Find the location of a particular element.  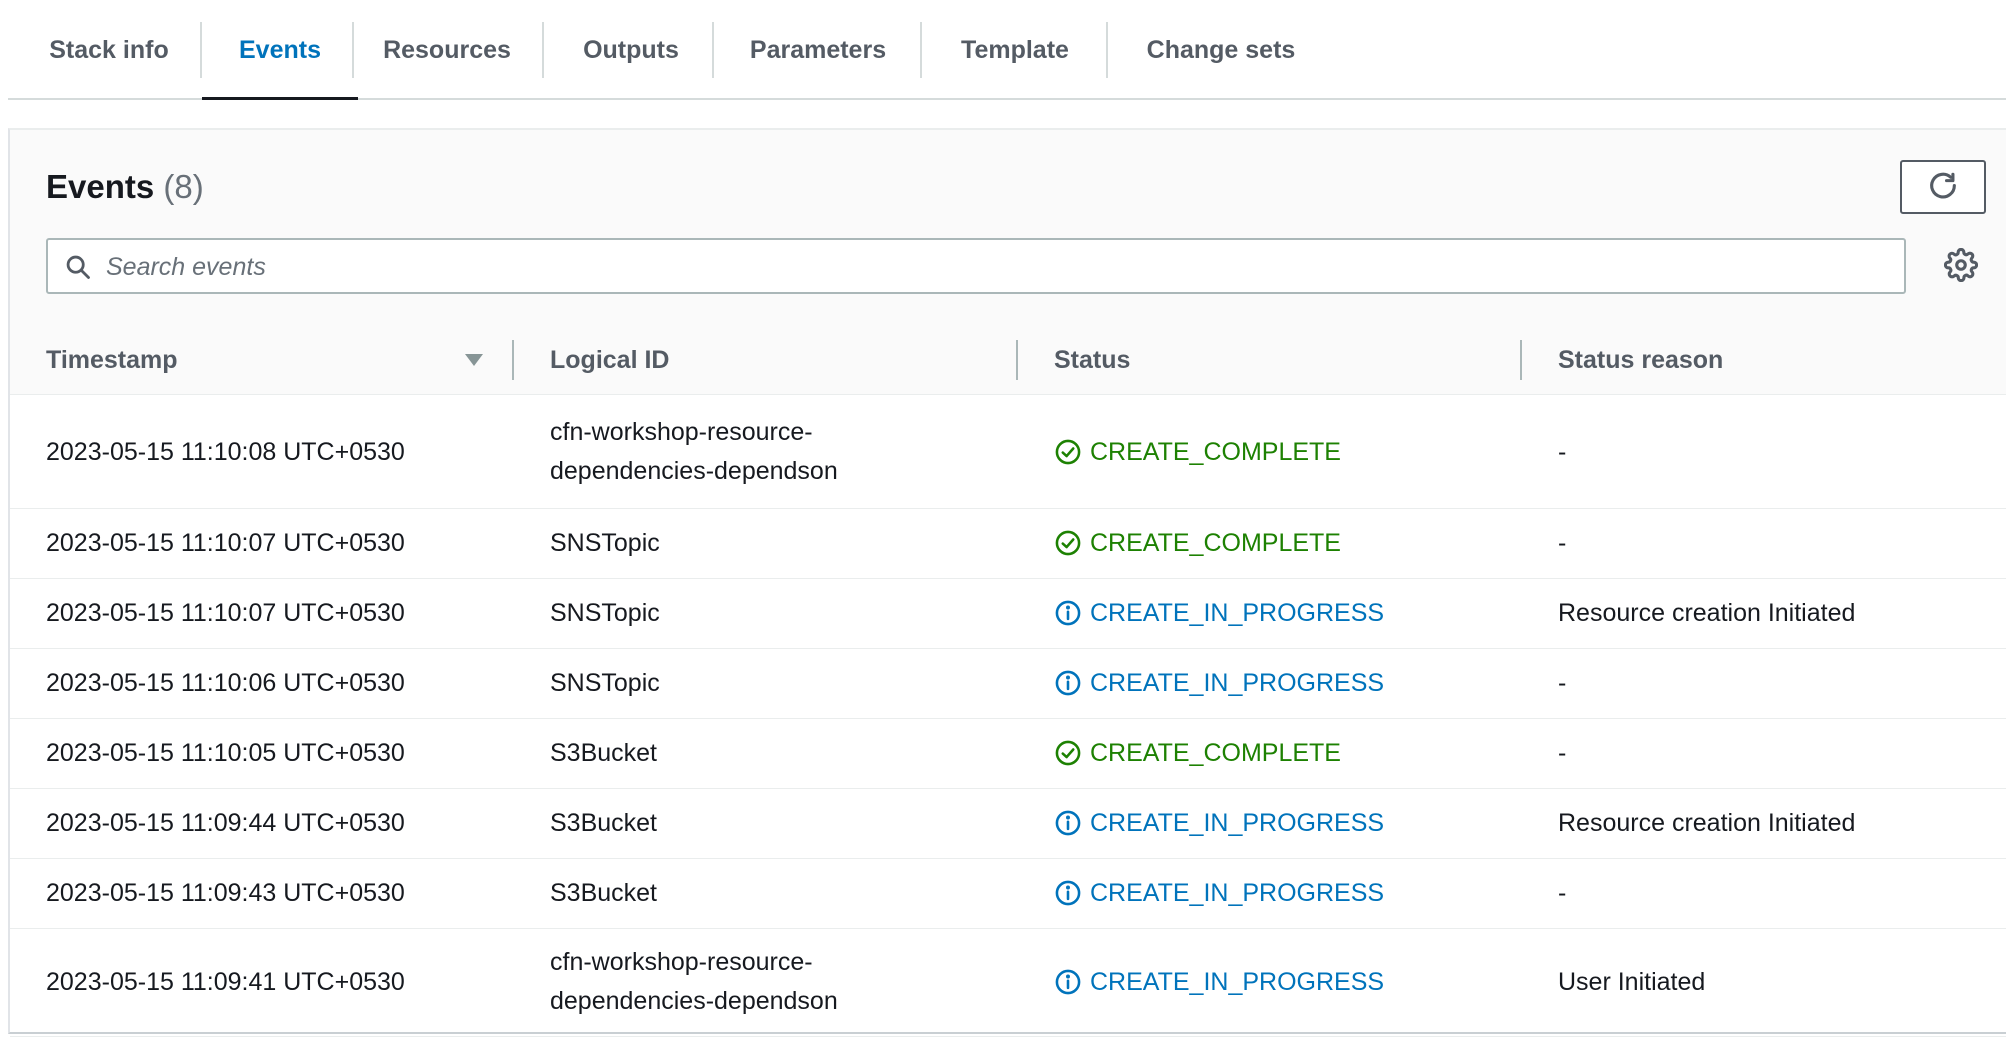

tab-outputs: Outputs is located at coordinates (631, 61).